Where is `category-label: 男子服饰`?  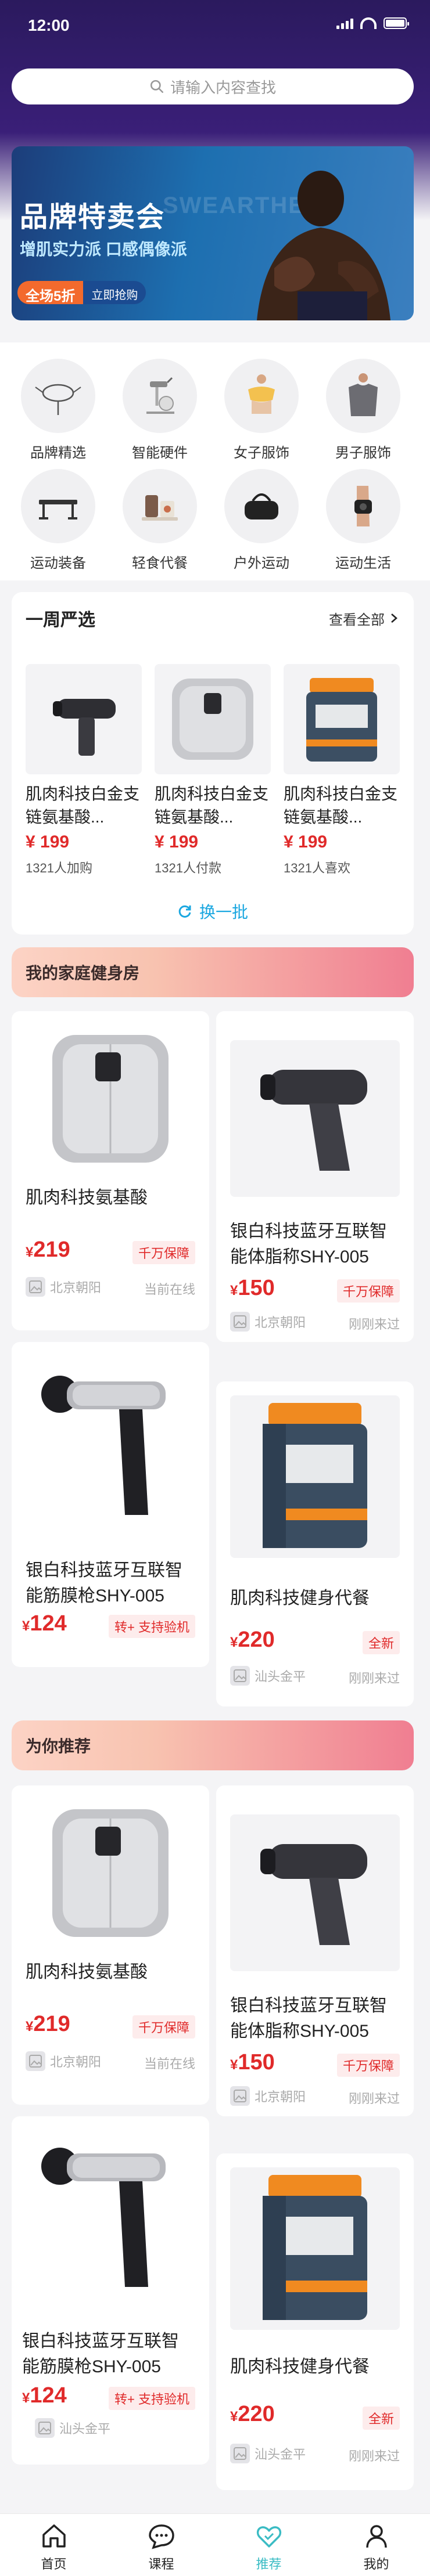 category-label: 男子服饰 is located at coordinates (363, 453).